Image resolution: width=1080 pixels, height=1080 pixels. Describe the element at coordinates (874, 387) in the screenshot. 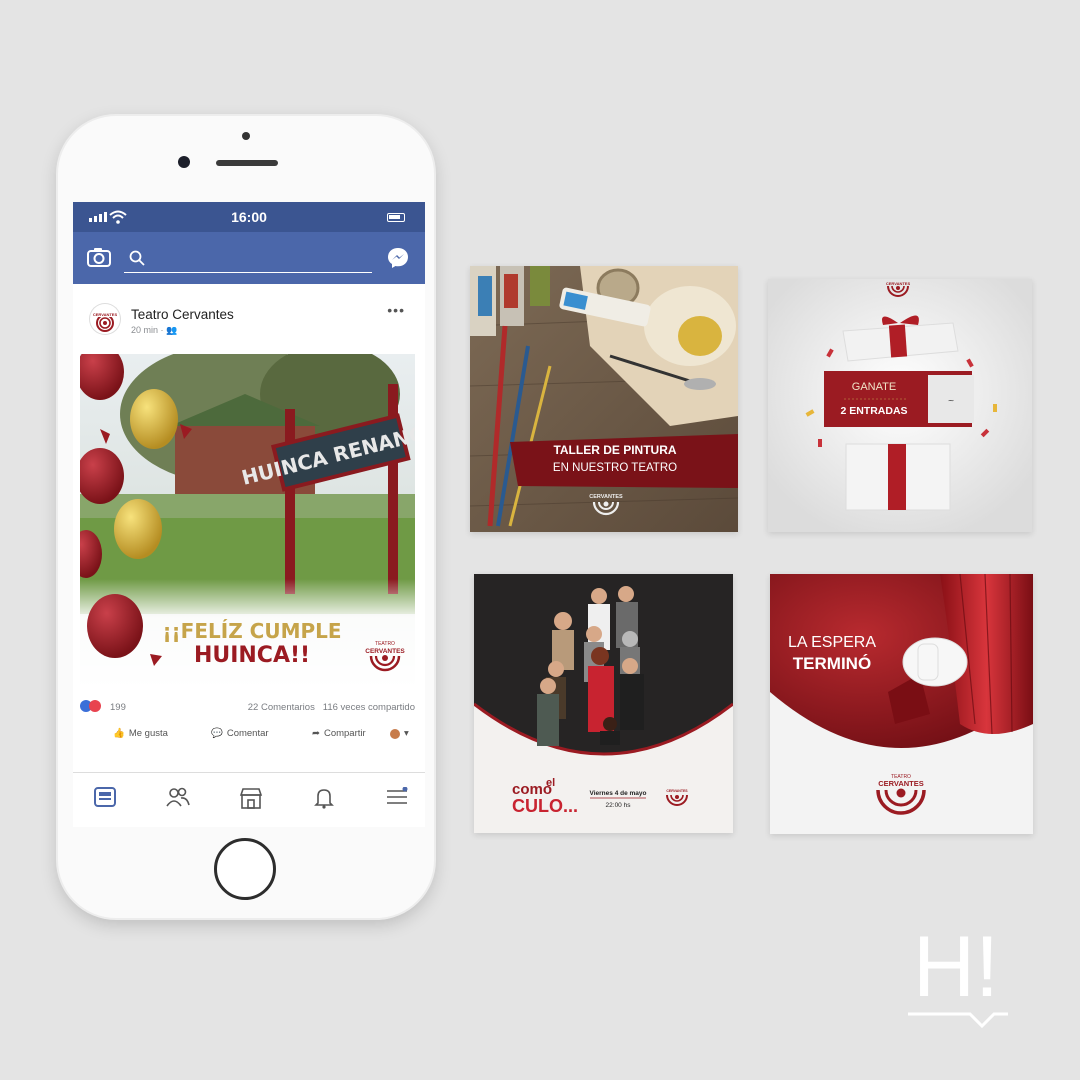

I see `giveaway-line1: GANATE` at that location.